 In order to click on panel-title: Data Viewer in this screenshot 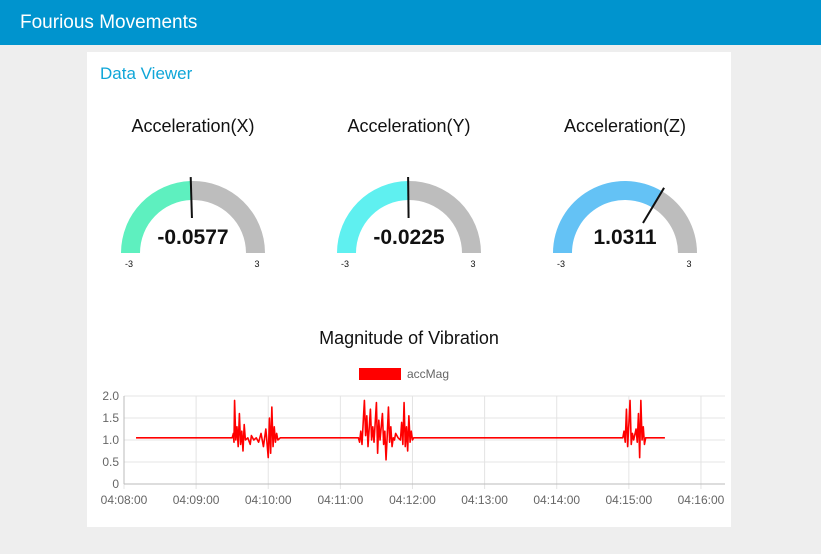, I will do `click(146, 73)`.